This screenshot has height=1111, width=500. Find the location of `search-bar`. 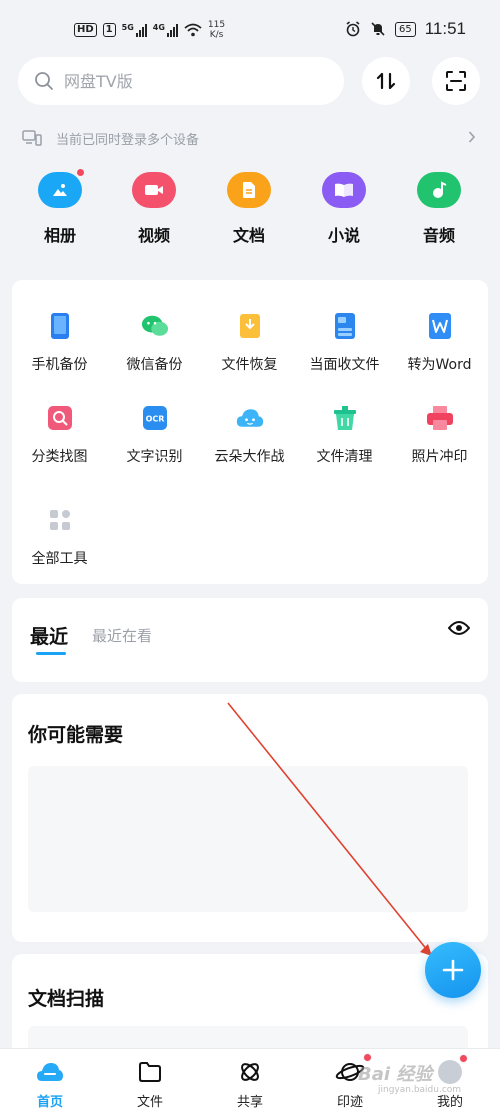

search-bar is located at coordinates (181, 81).